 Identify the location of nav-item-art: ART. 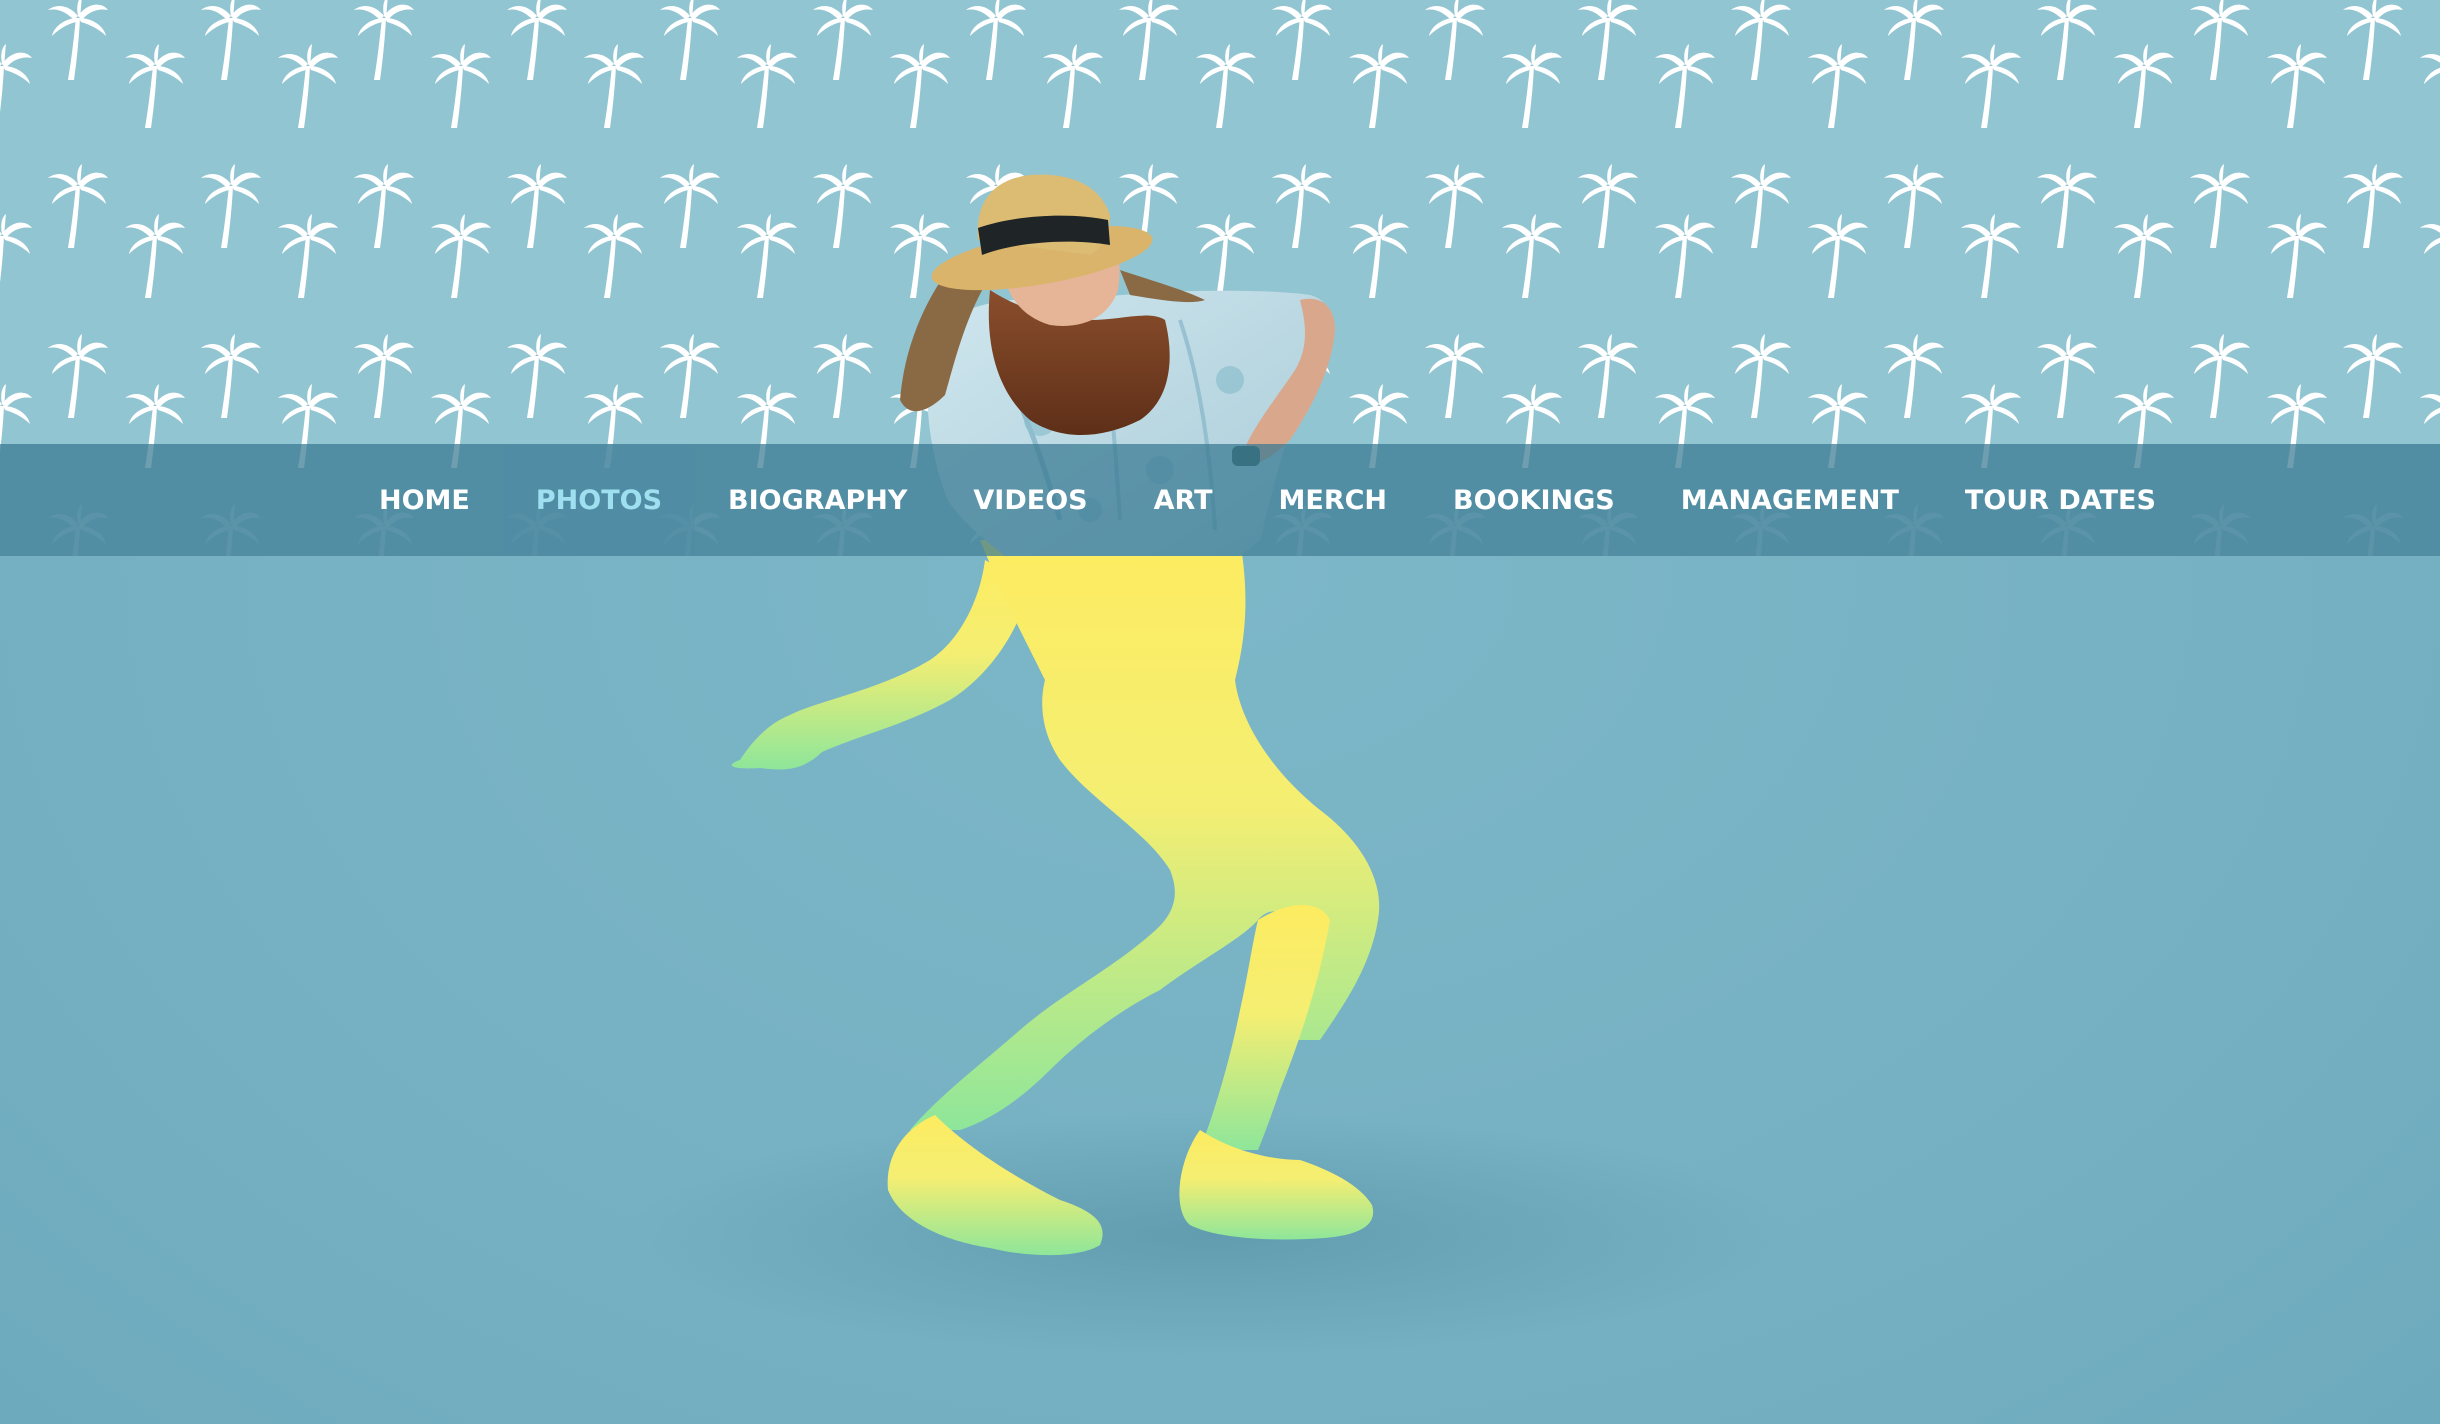
(1183, 500).